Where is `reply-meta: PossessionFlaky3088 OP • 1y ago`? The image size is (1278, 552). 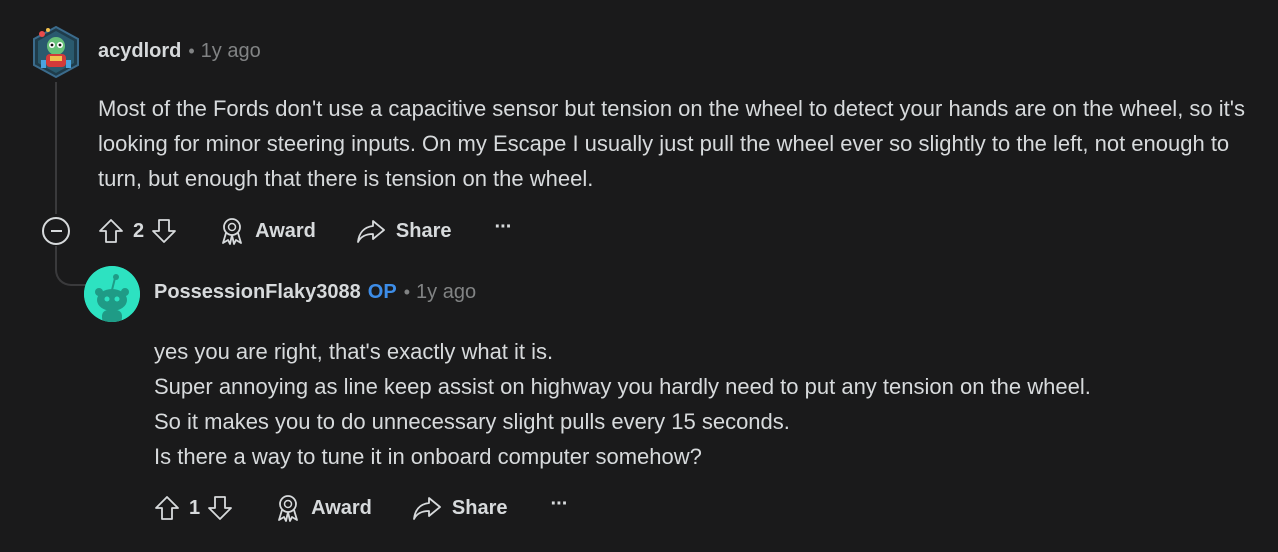 reply-meta: PossessionFlaky3088 OP • 1y ago is located at coordinates (315, 292).